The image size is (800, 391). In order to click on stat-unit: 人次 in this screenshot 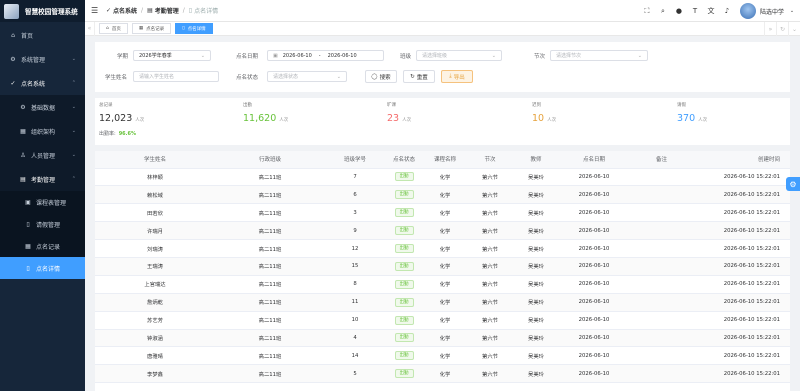, I will do `click(140, 120)`.